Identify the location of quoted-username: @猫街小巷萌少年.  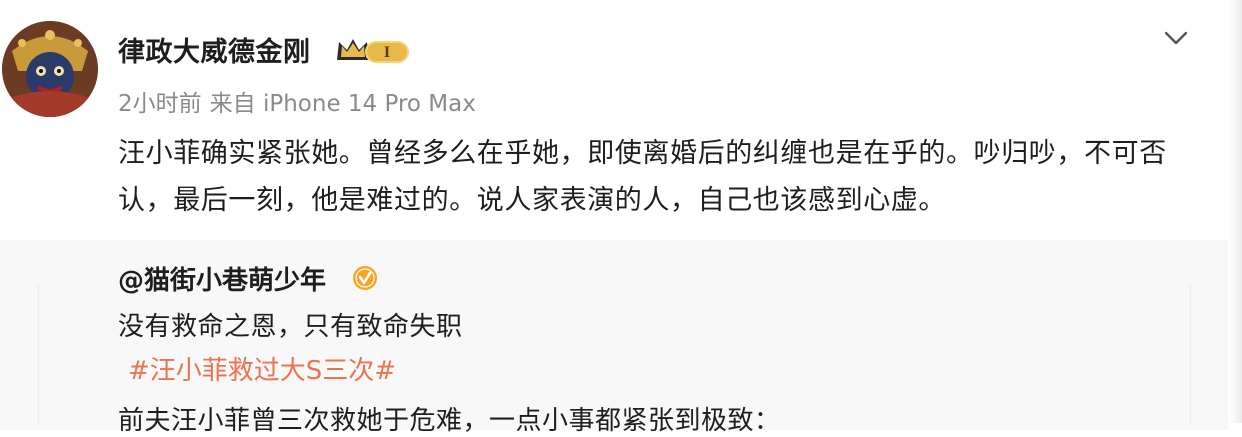
(222, 278).